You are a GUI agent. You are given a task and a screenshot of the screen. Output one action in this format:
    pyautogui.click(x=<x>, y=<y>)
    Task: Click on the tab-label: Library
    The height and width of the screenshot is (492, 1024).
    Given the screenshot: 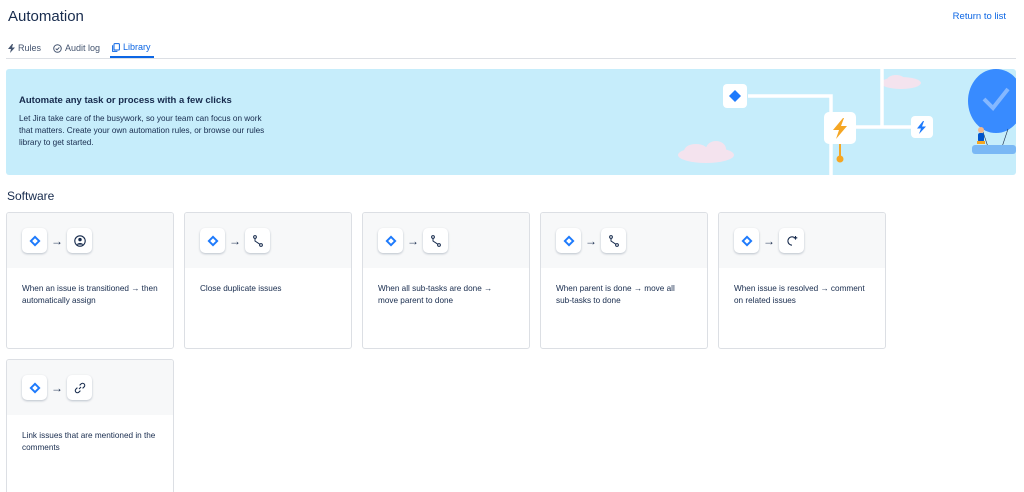 What is the action you would take?
    pyautogui.click(x=137, y=47)
    